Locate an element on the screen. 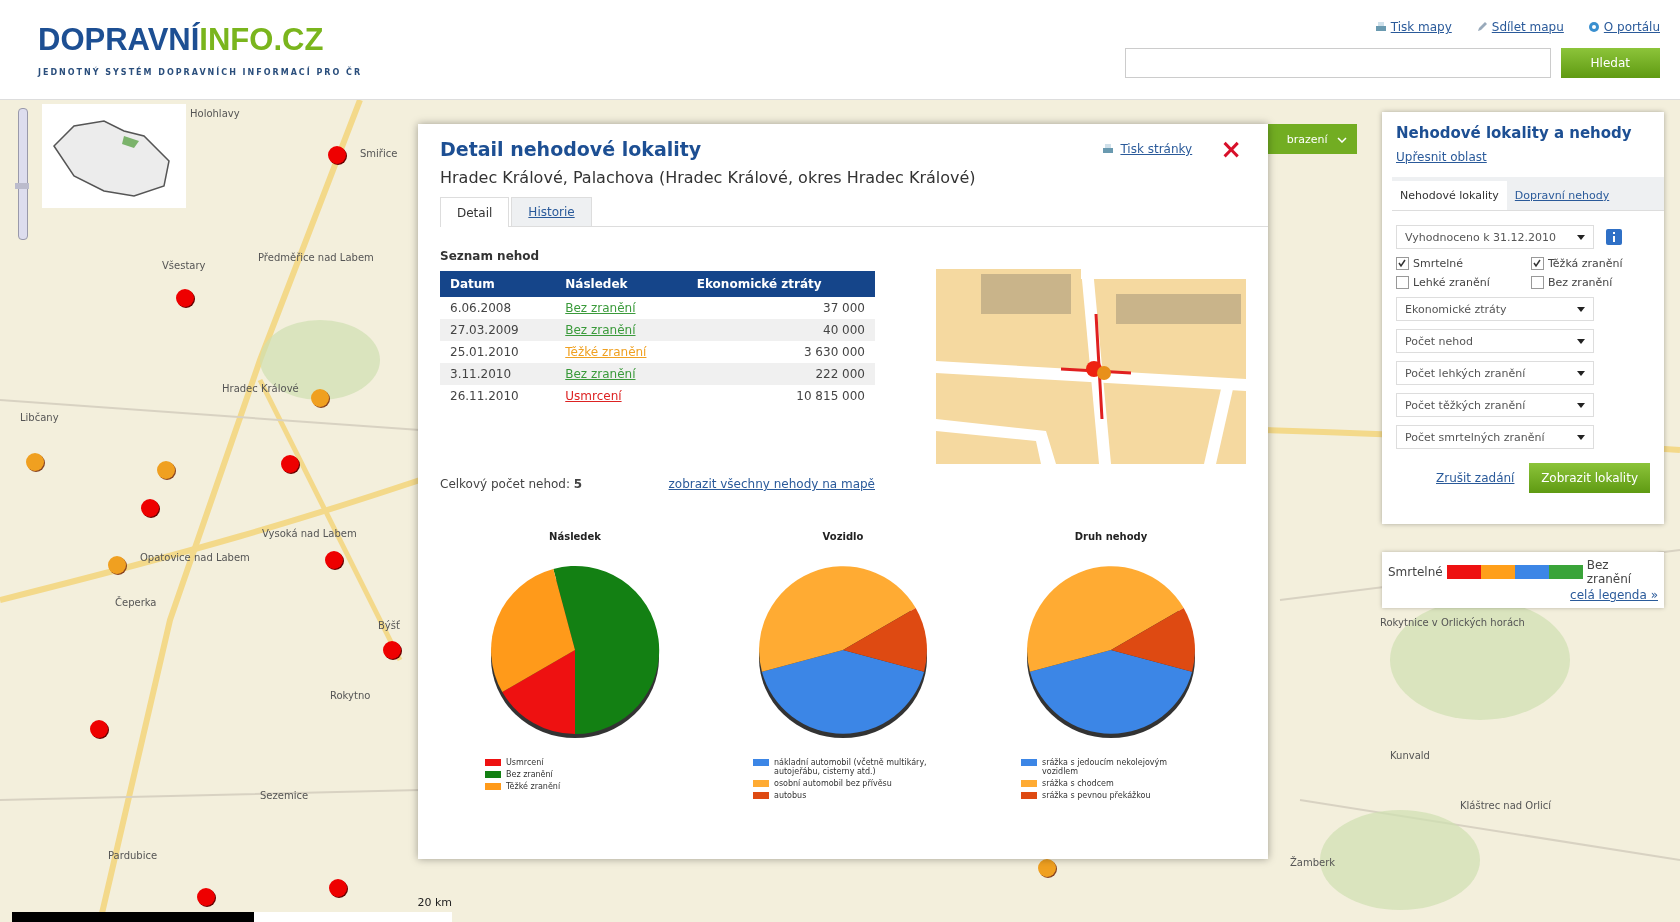 The image size is (1680, 922). place-label: Holohlavy is located at coordinates (215, 113).